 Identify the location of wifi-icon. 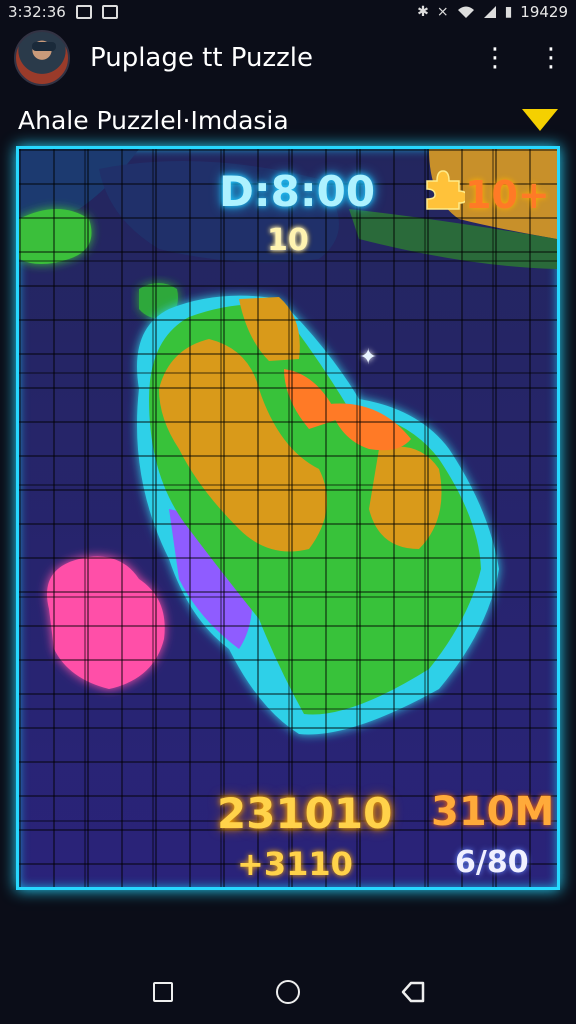
(465, 12).